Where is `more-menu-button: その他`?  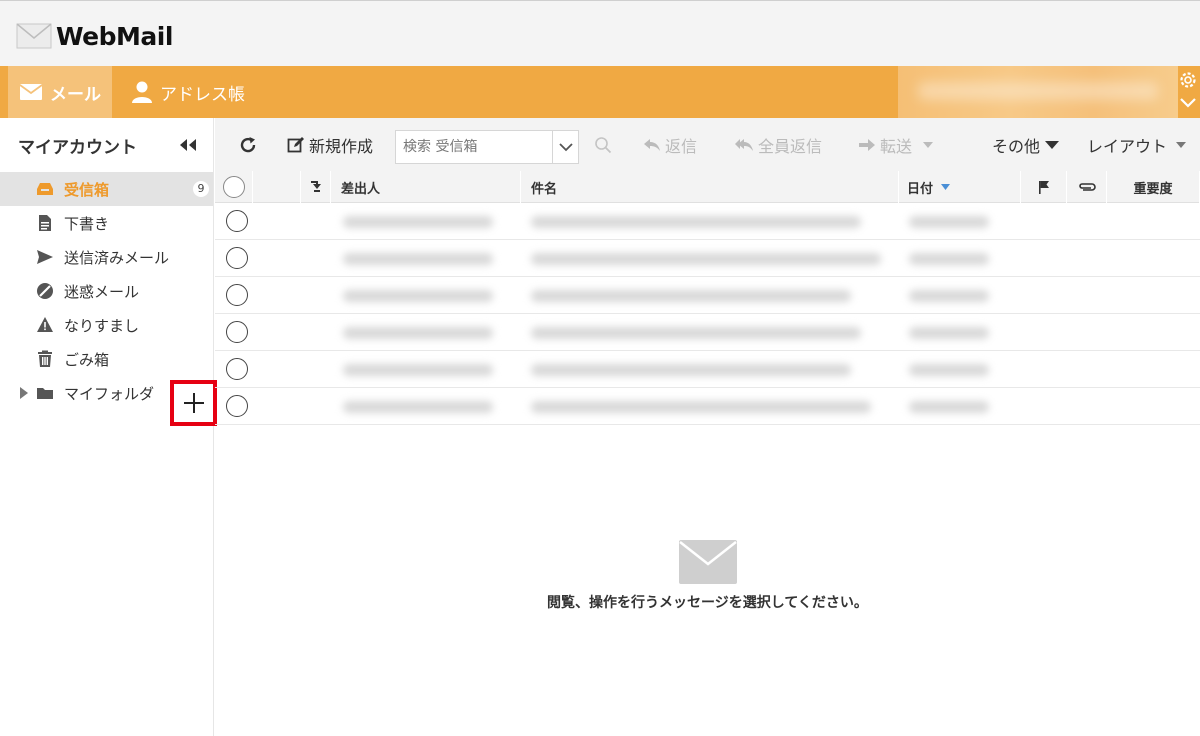 more-menu-button: その他 is located at coordinates (1026, 144).